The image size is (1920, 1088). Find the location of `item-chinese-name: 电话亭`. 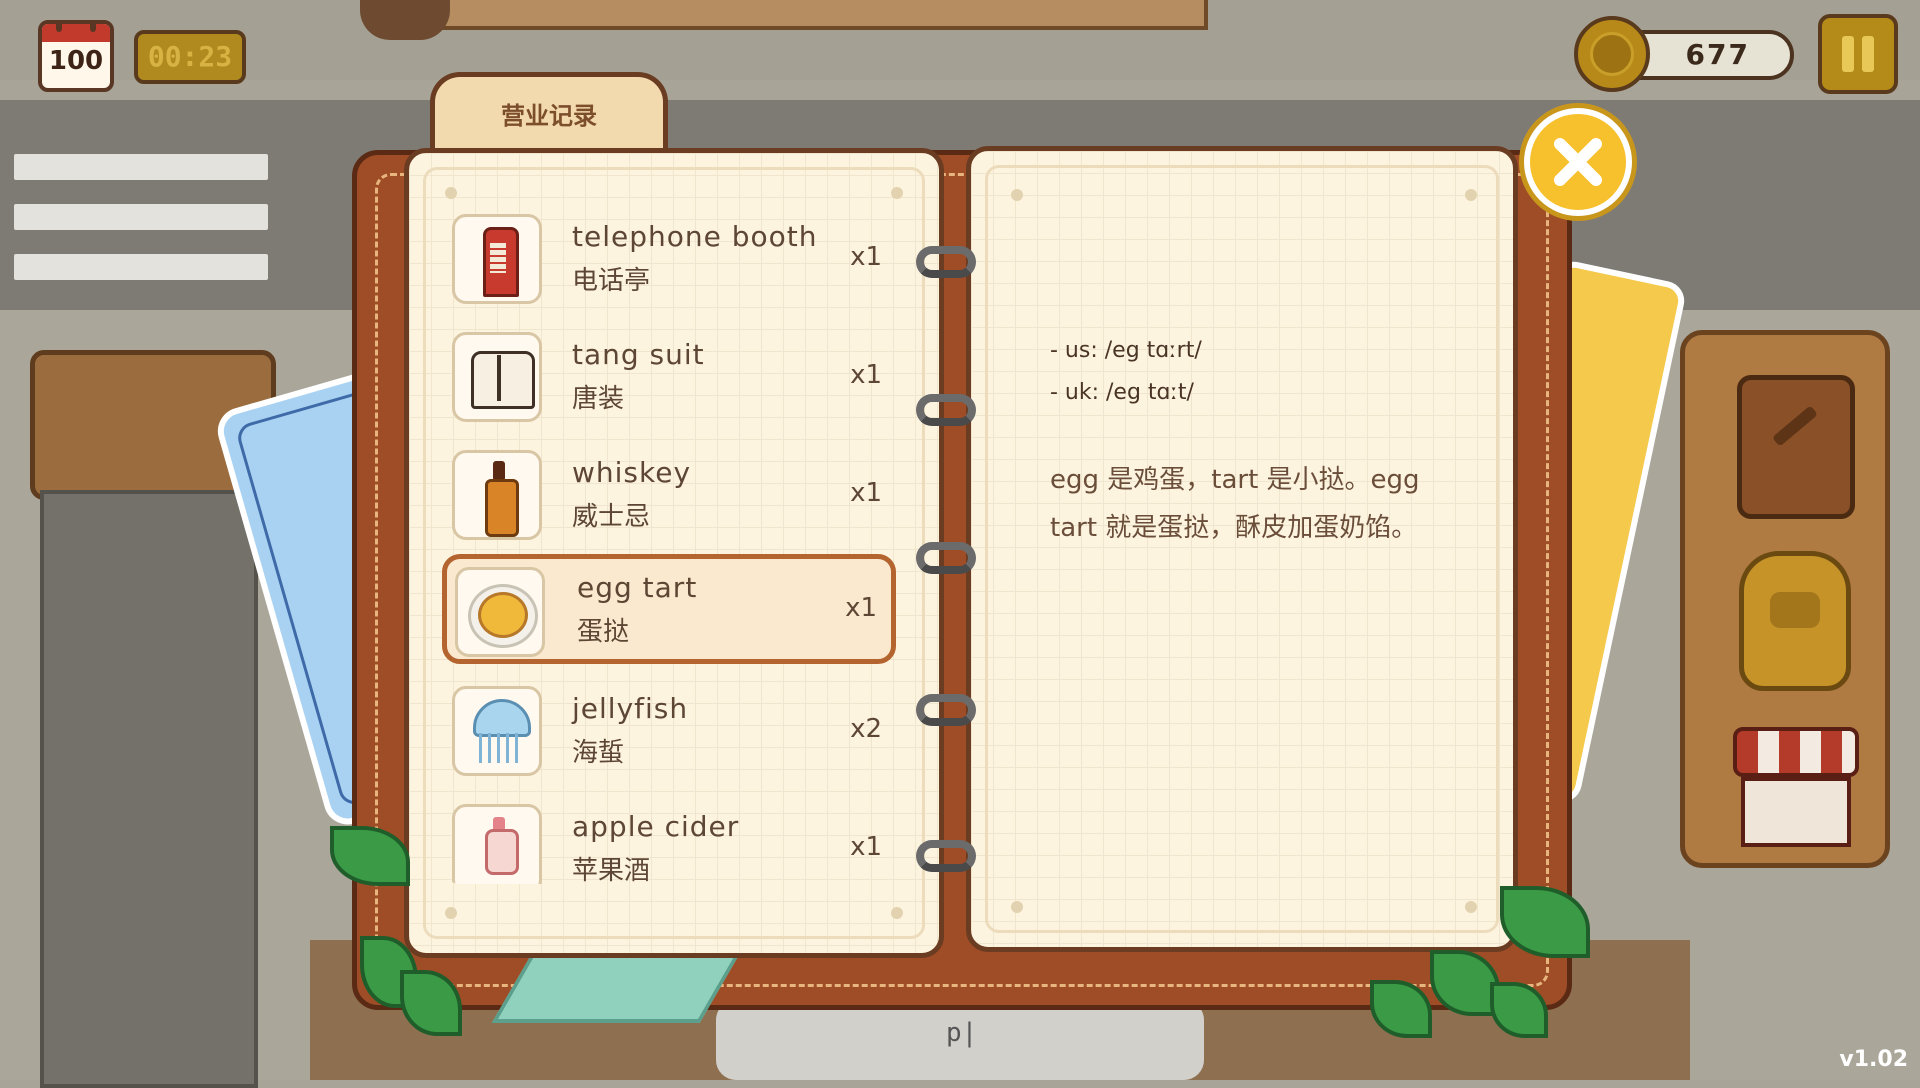

item-chinese-name: 电话亭 is located at coordinates (611, 281).